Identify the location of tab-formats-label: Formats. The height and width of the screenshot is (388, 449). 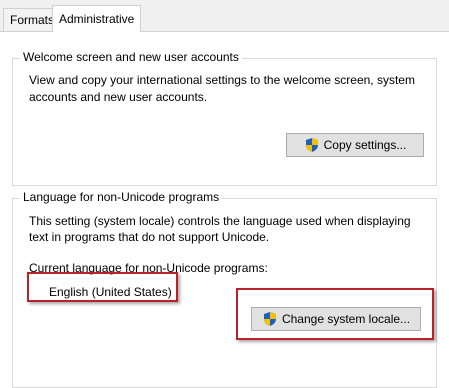
(32, 20).